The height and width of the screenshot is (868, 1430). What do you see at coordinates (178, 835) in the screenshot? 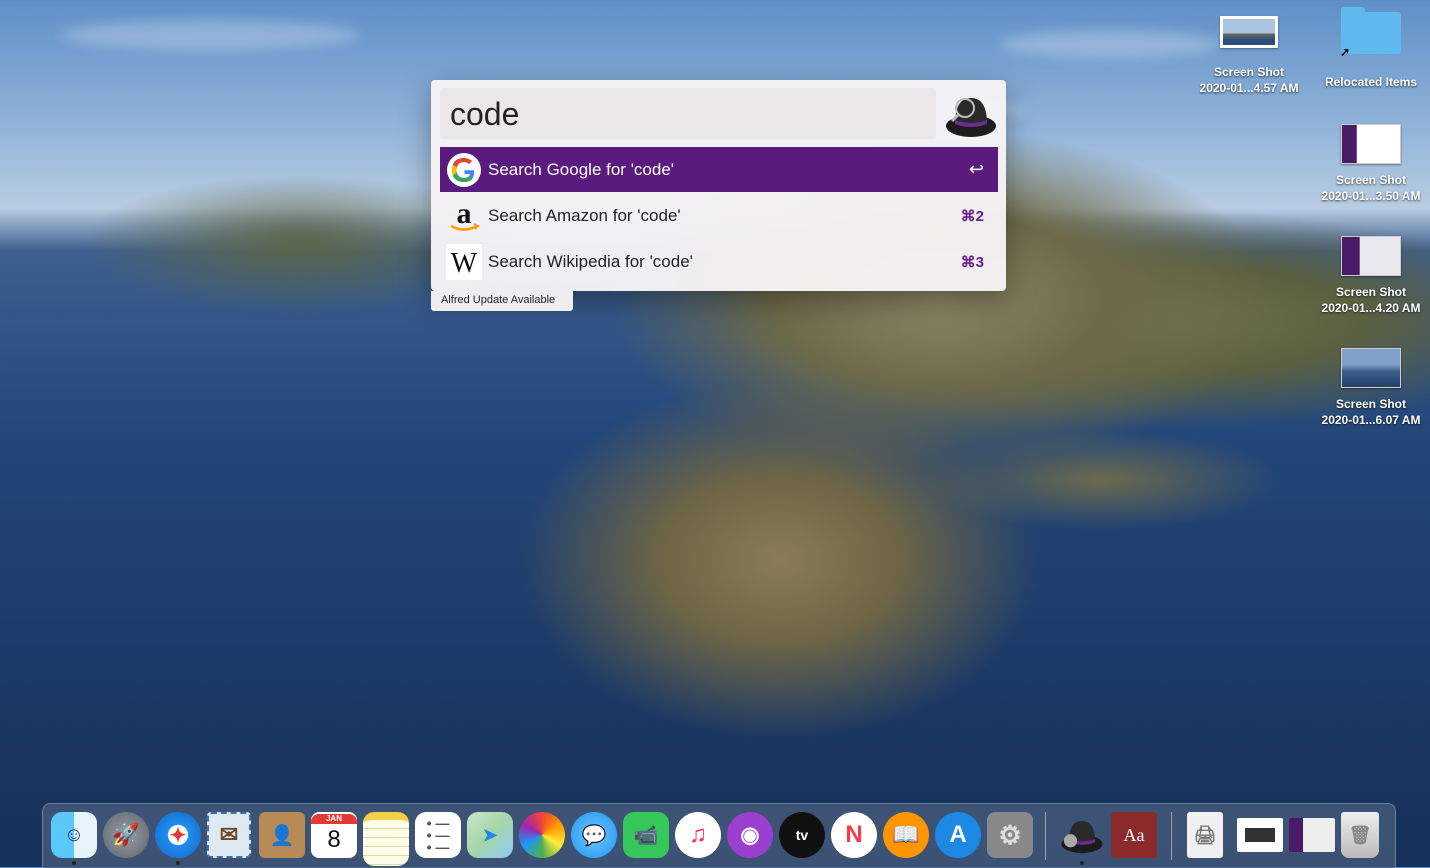
I see `safari-icon: ✦` at bounding box center [178, 835].